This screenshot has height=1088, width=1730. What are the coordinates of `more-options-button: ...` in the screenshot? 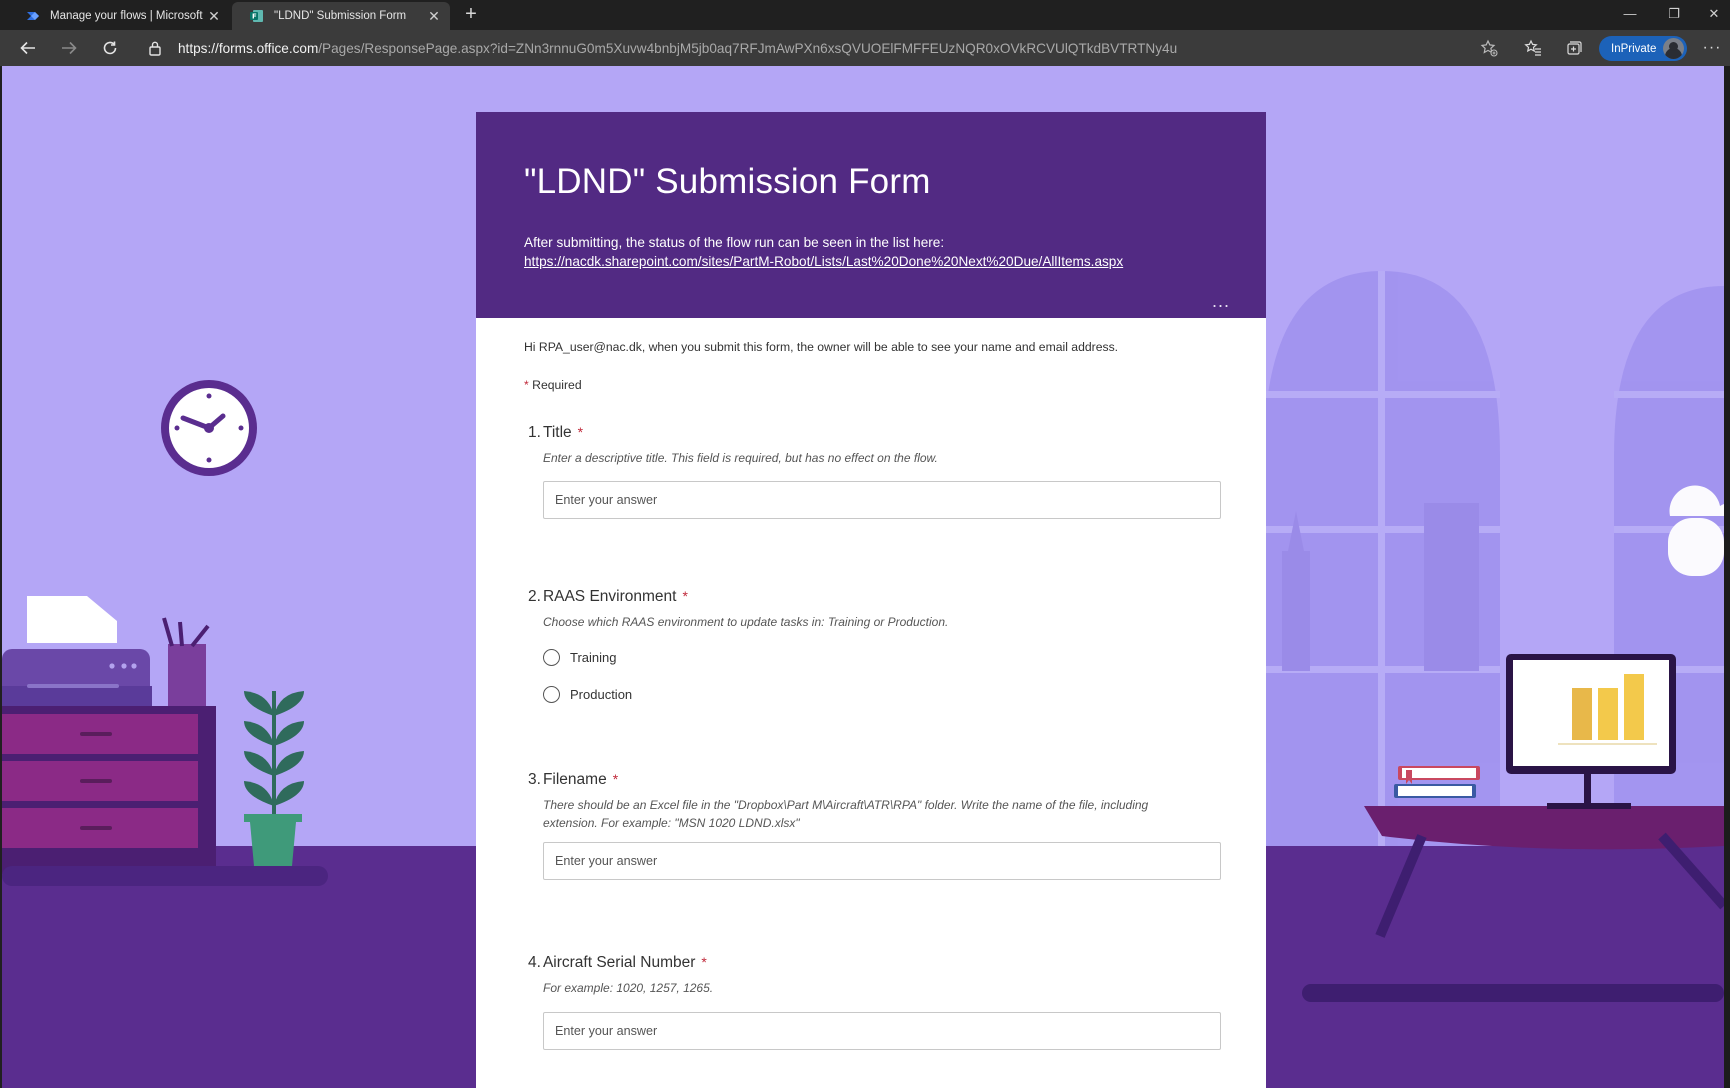 It's located at (1221, 301).